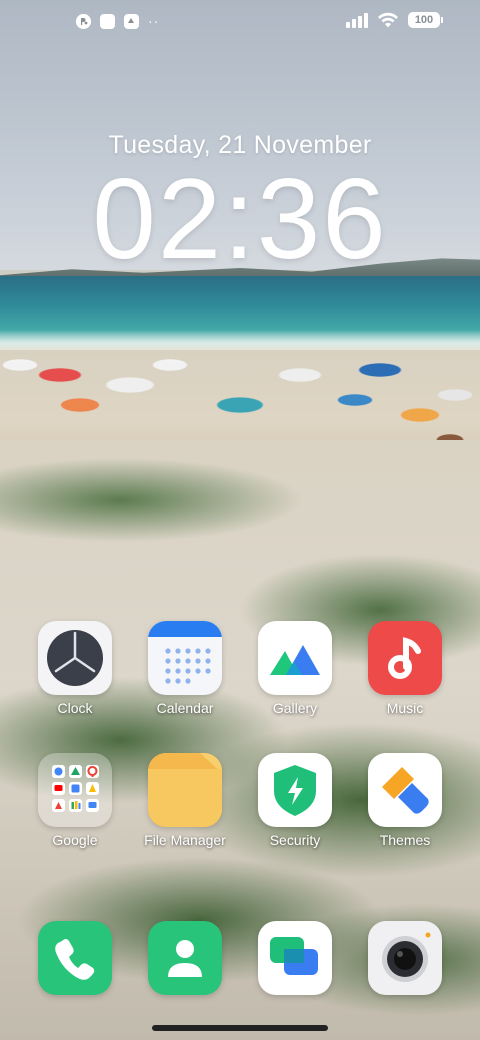 The image size is (480, 1040). Describe the element at coordinates (405, 658) in the screenshot. I see `music-icon` at that location.